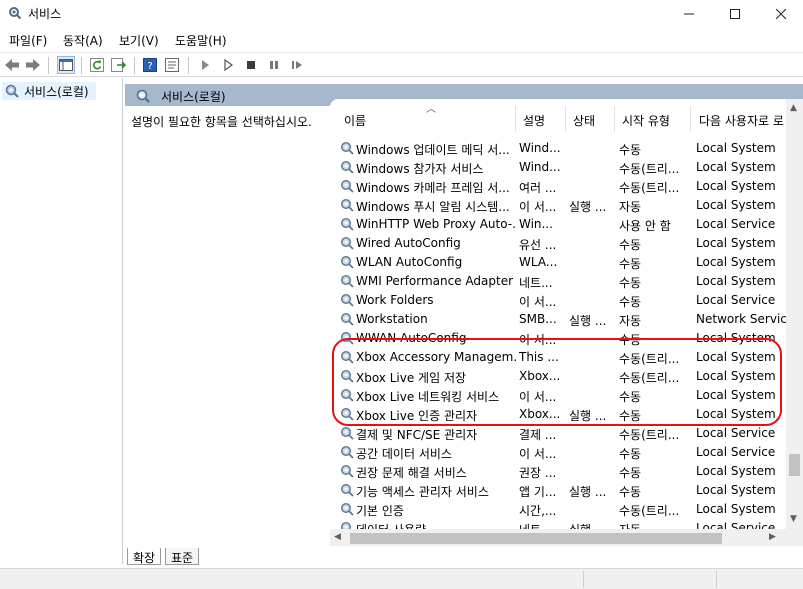  Describe the element at coordinates (401, 578) in the screenshot. I see `status-bar` at that location.